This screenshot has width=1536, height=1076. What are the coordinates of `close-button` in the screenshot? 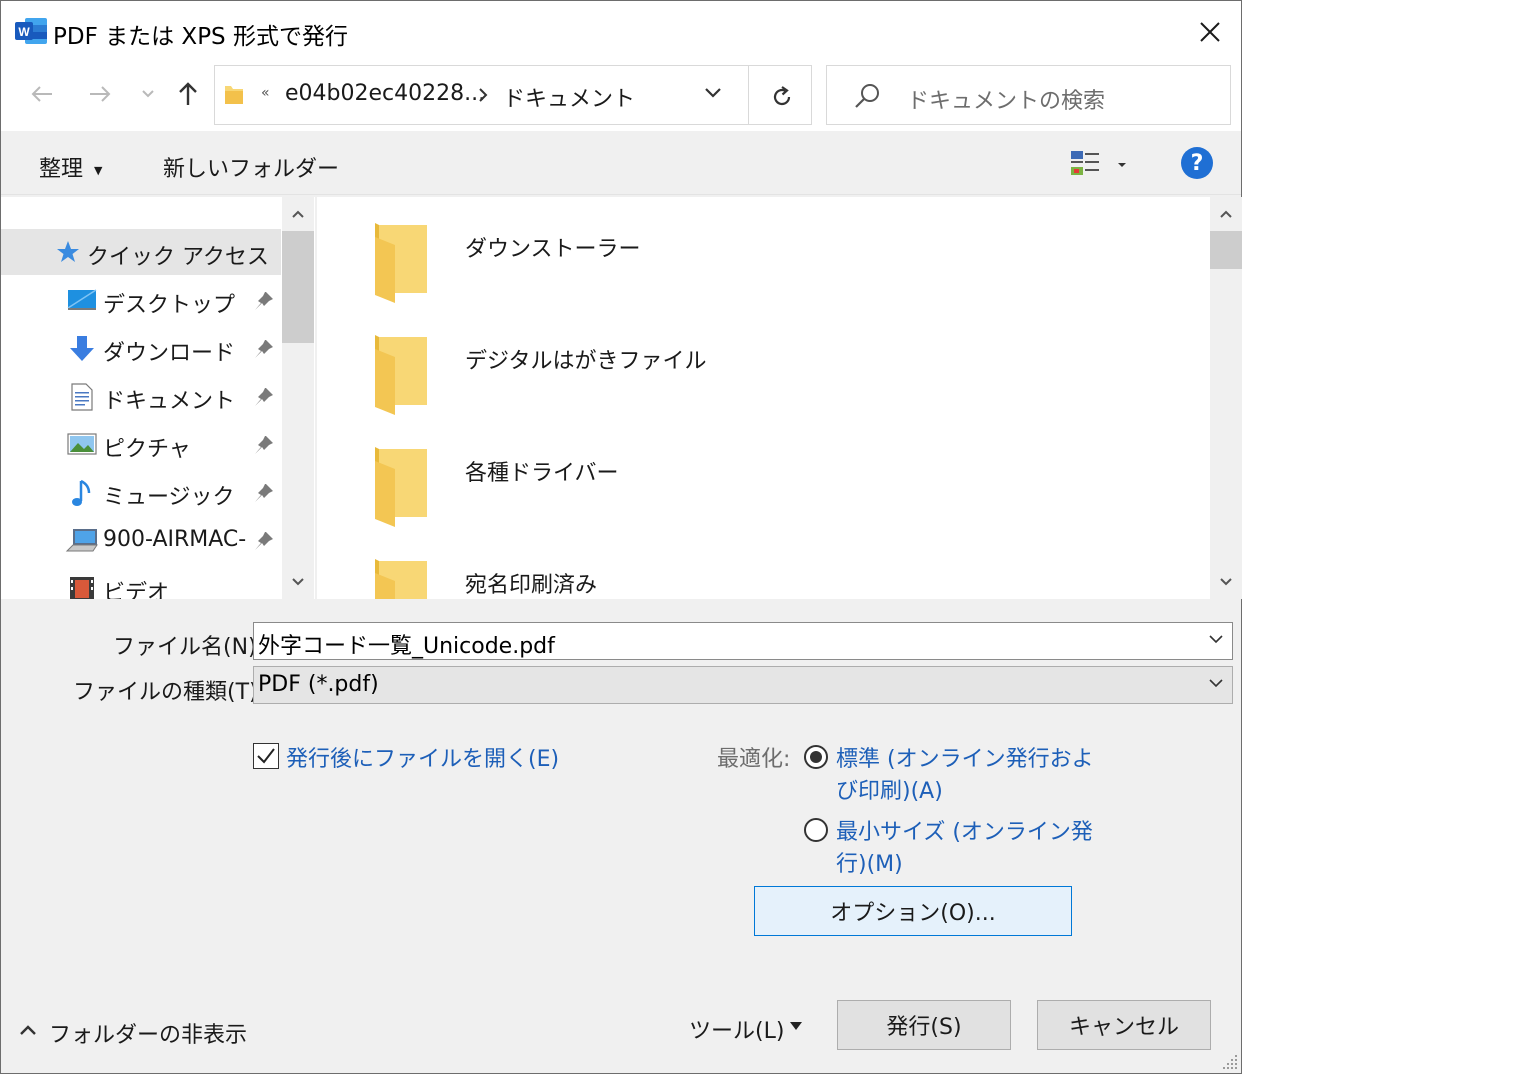 It's located at (1210, 32).